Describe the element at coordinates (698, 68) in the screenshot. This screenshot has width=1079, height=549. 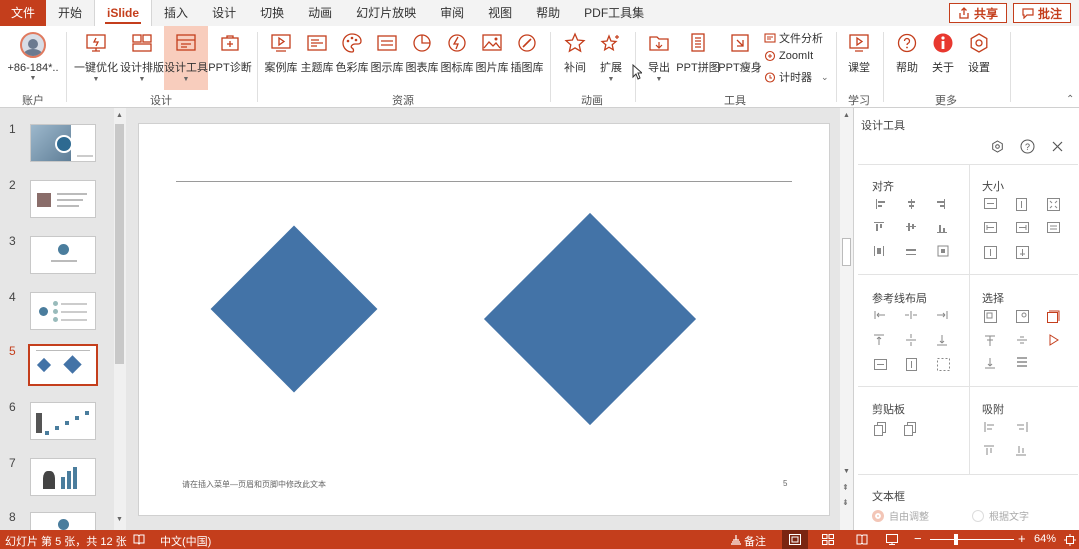
I see `button-label: PPT拼图` at that location.